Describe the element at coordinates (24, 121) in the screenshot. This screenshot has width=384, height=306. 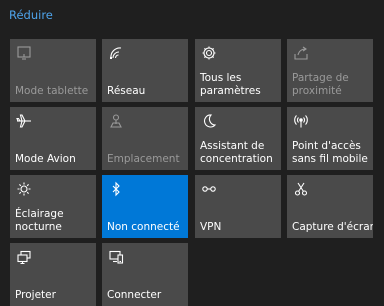
I see `airplane-icon` at that location.